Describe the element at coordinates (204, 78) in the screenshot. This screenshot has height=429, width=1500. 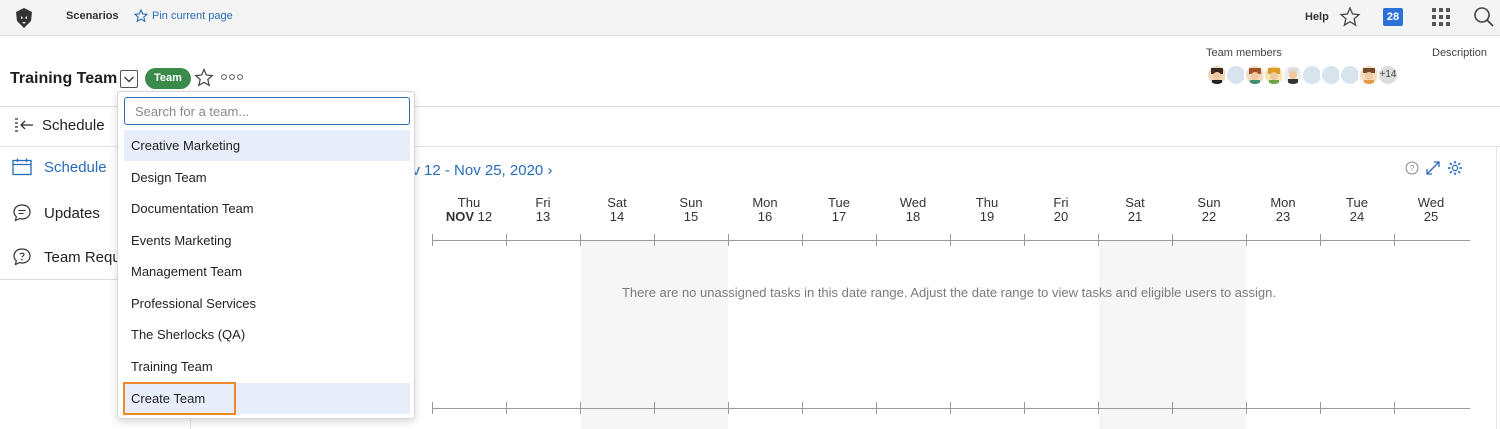
I see `favorite-star-icon` at that location.